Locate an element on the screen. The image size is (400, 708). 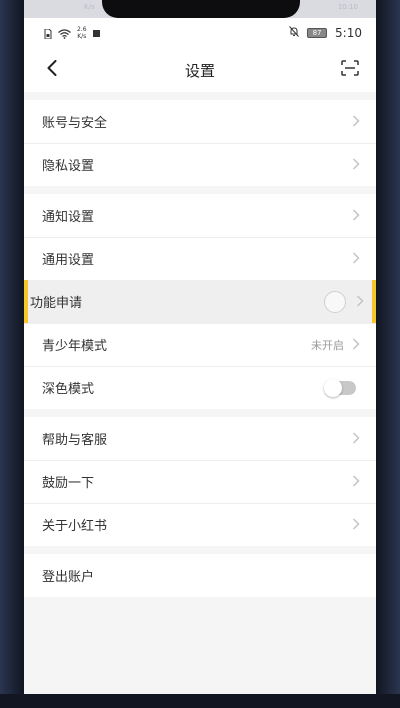
scan-icon is located at coordinates (350, 70).